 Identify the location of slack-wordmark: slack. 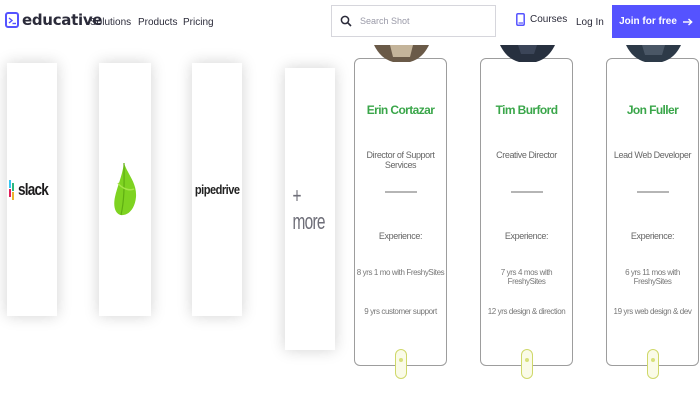
(33, 189).